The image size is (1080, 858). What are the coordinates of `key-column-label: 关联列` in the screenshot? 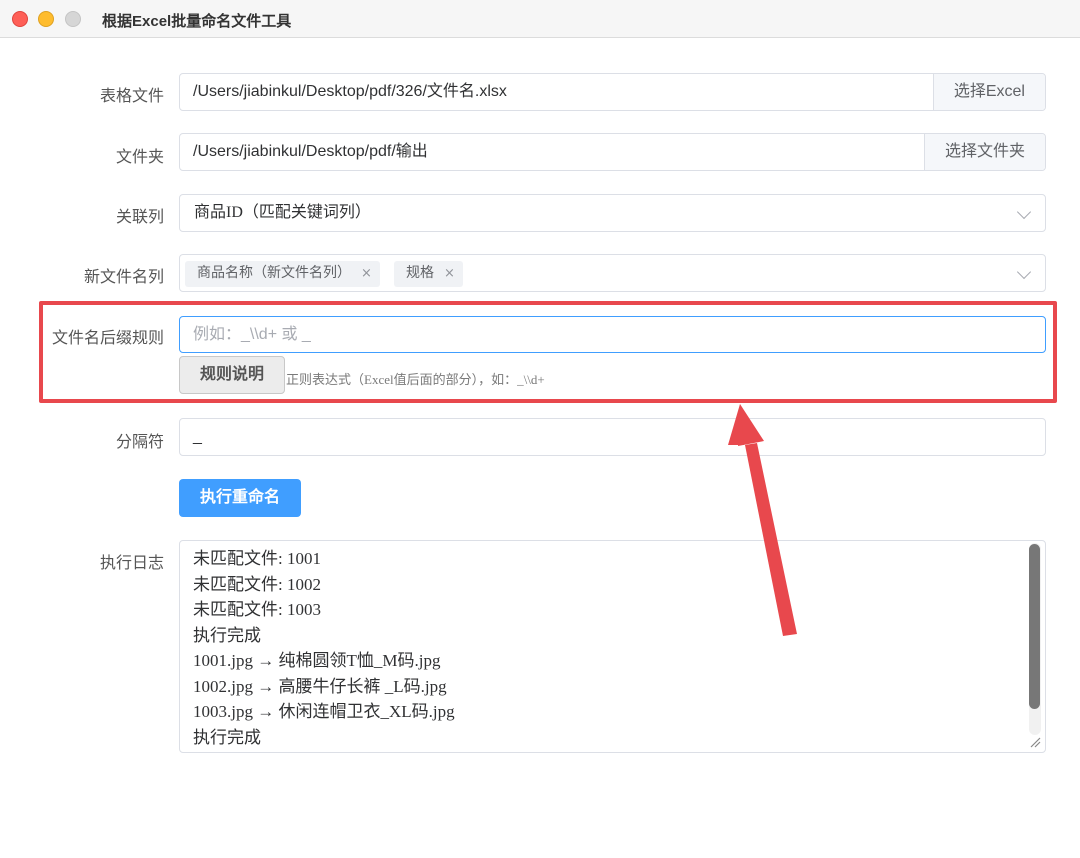 It's located at (139, 217).